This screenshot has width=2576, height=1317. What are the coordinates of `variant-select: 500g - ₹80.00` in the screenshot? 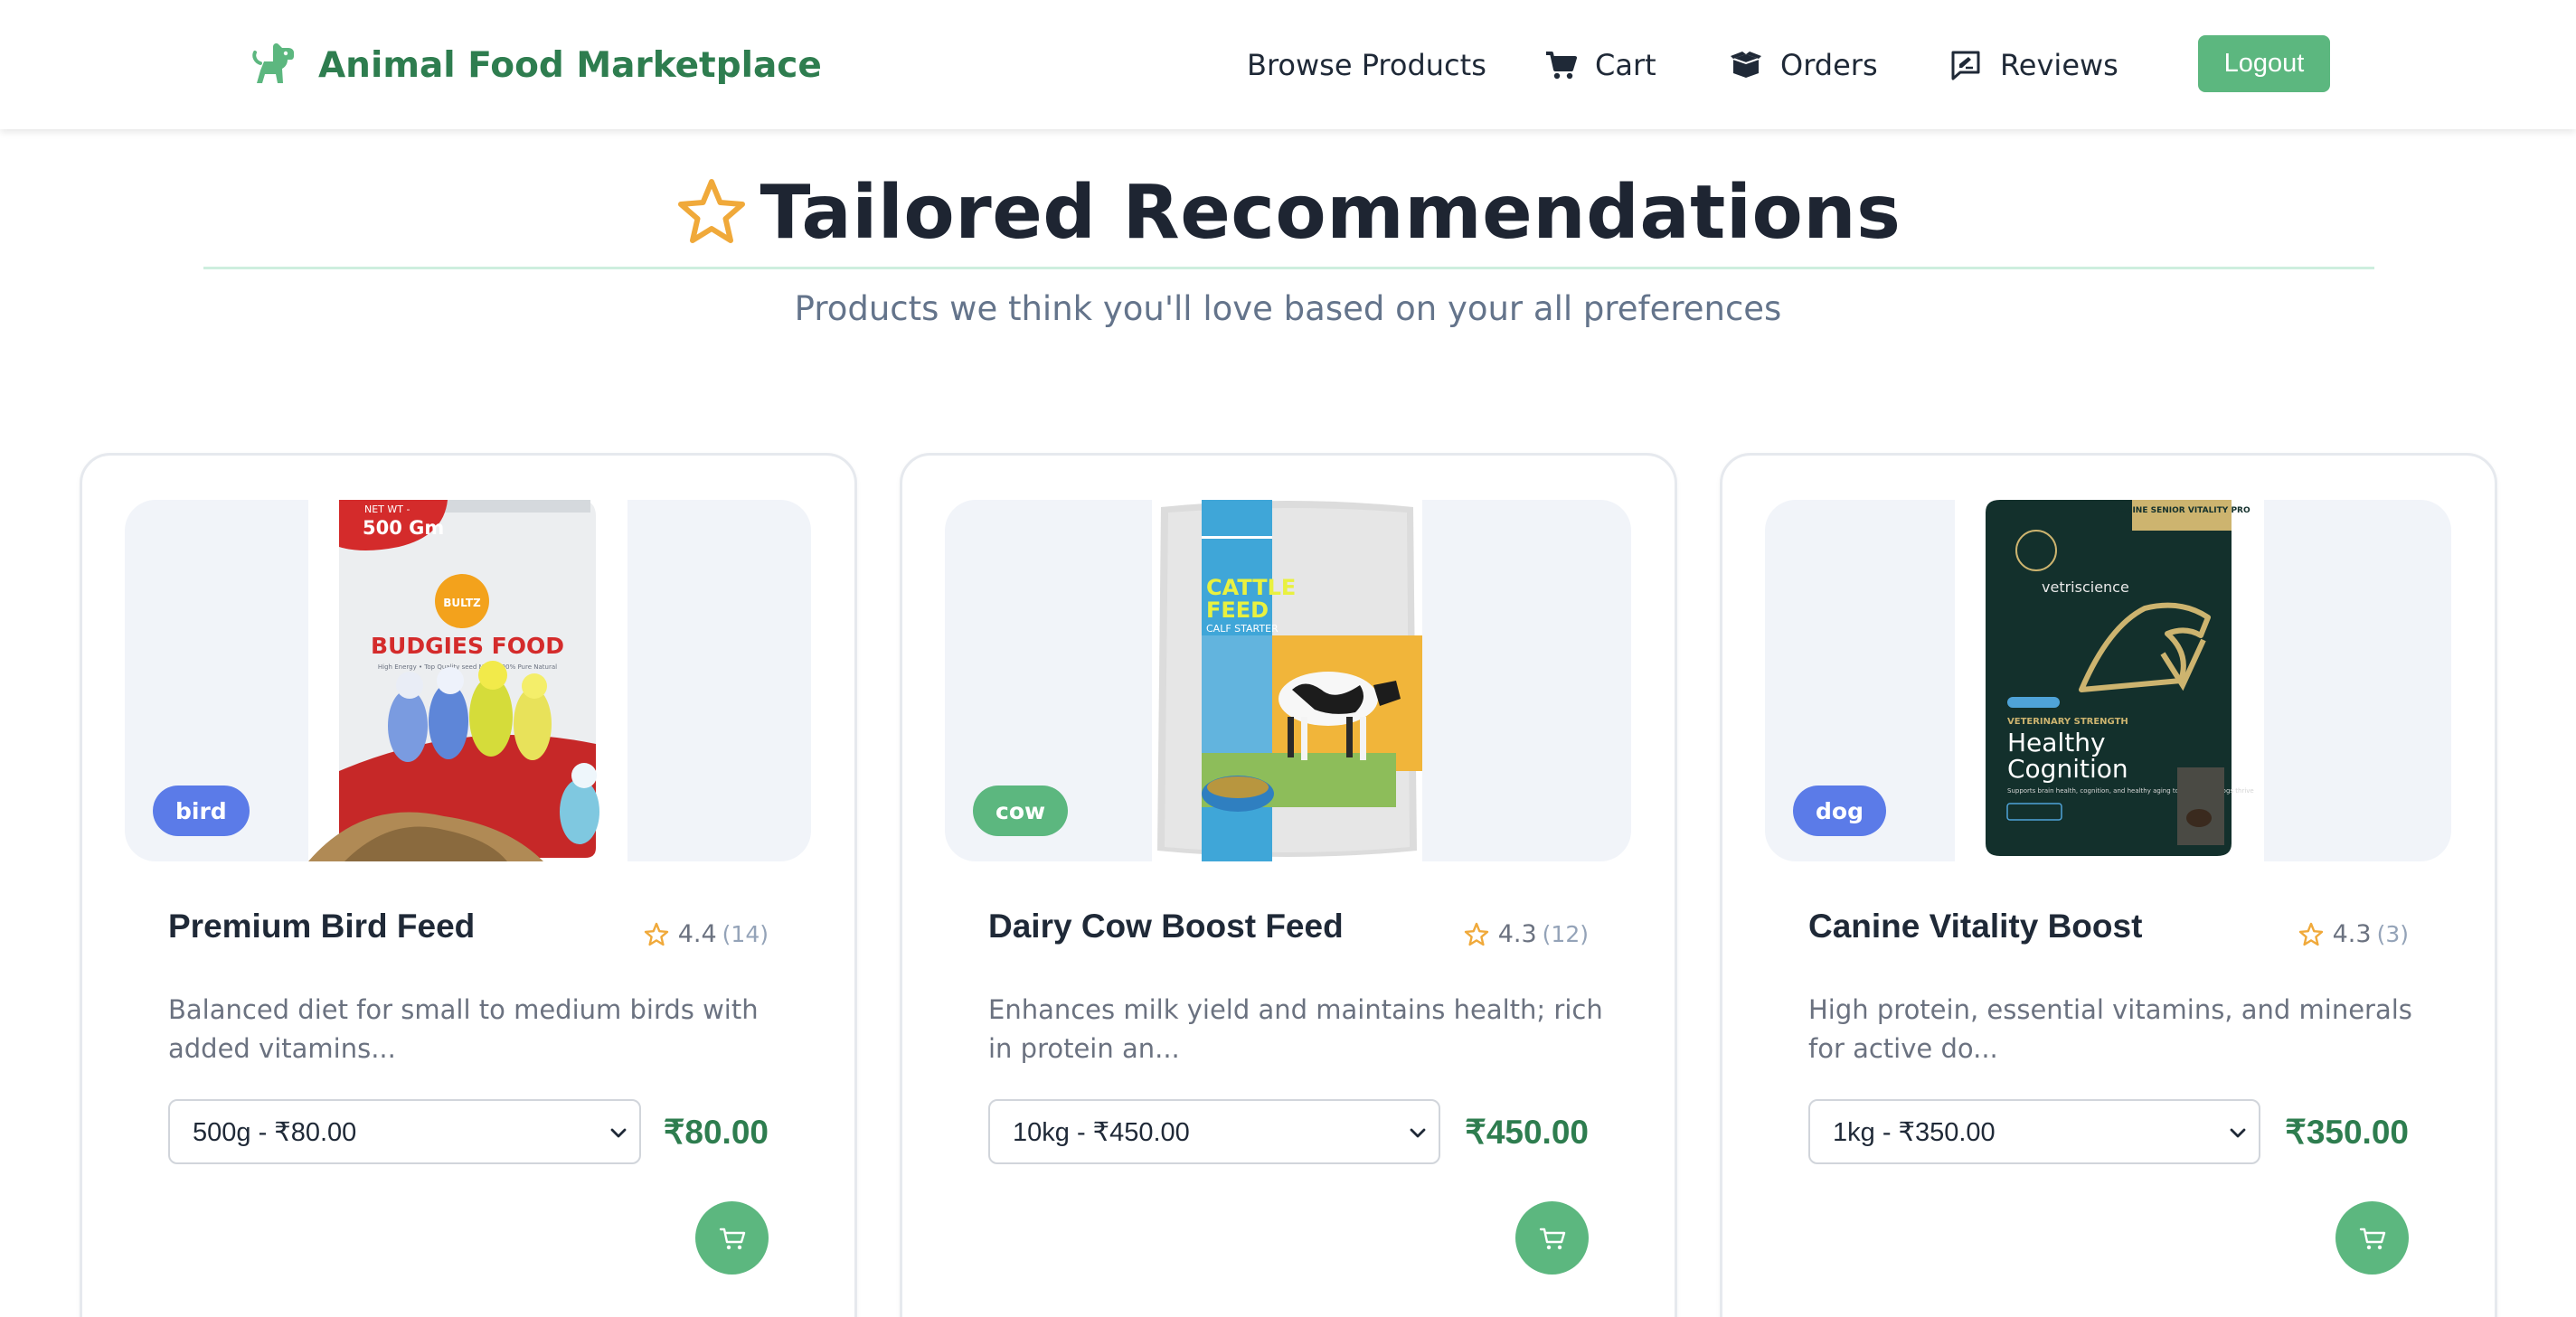 It's located at (404, 1131).